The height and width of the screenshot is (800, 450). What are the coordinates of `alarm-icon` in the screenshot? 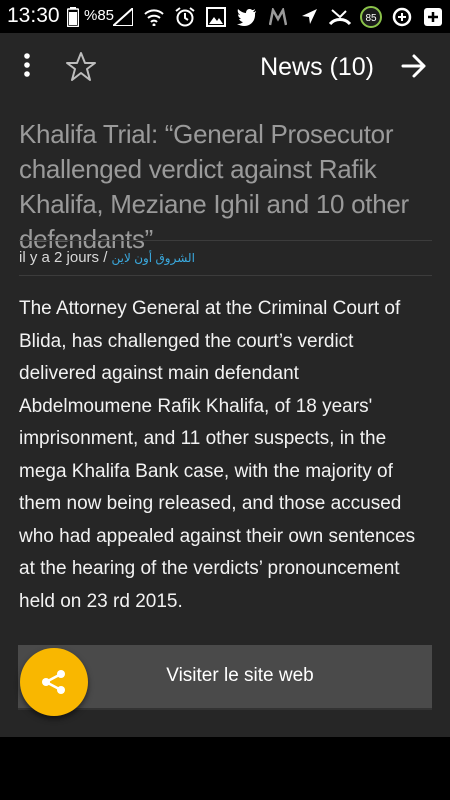 It's located at (185, 17).